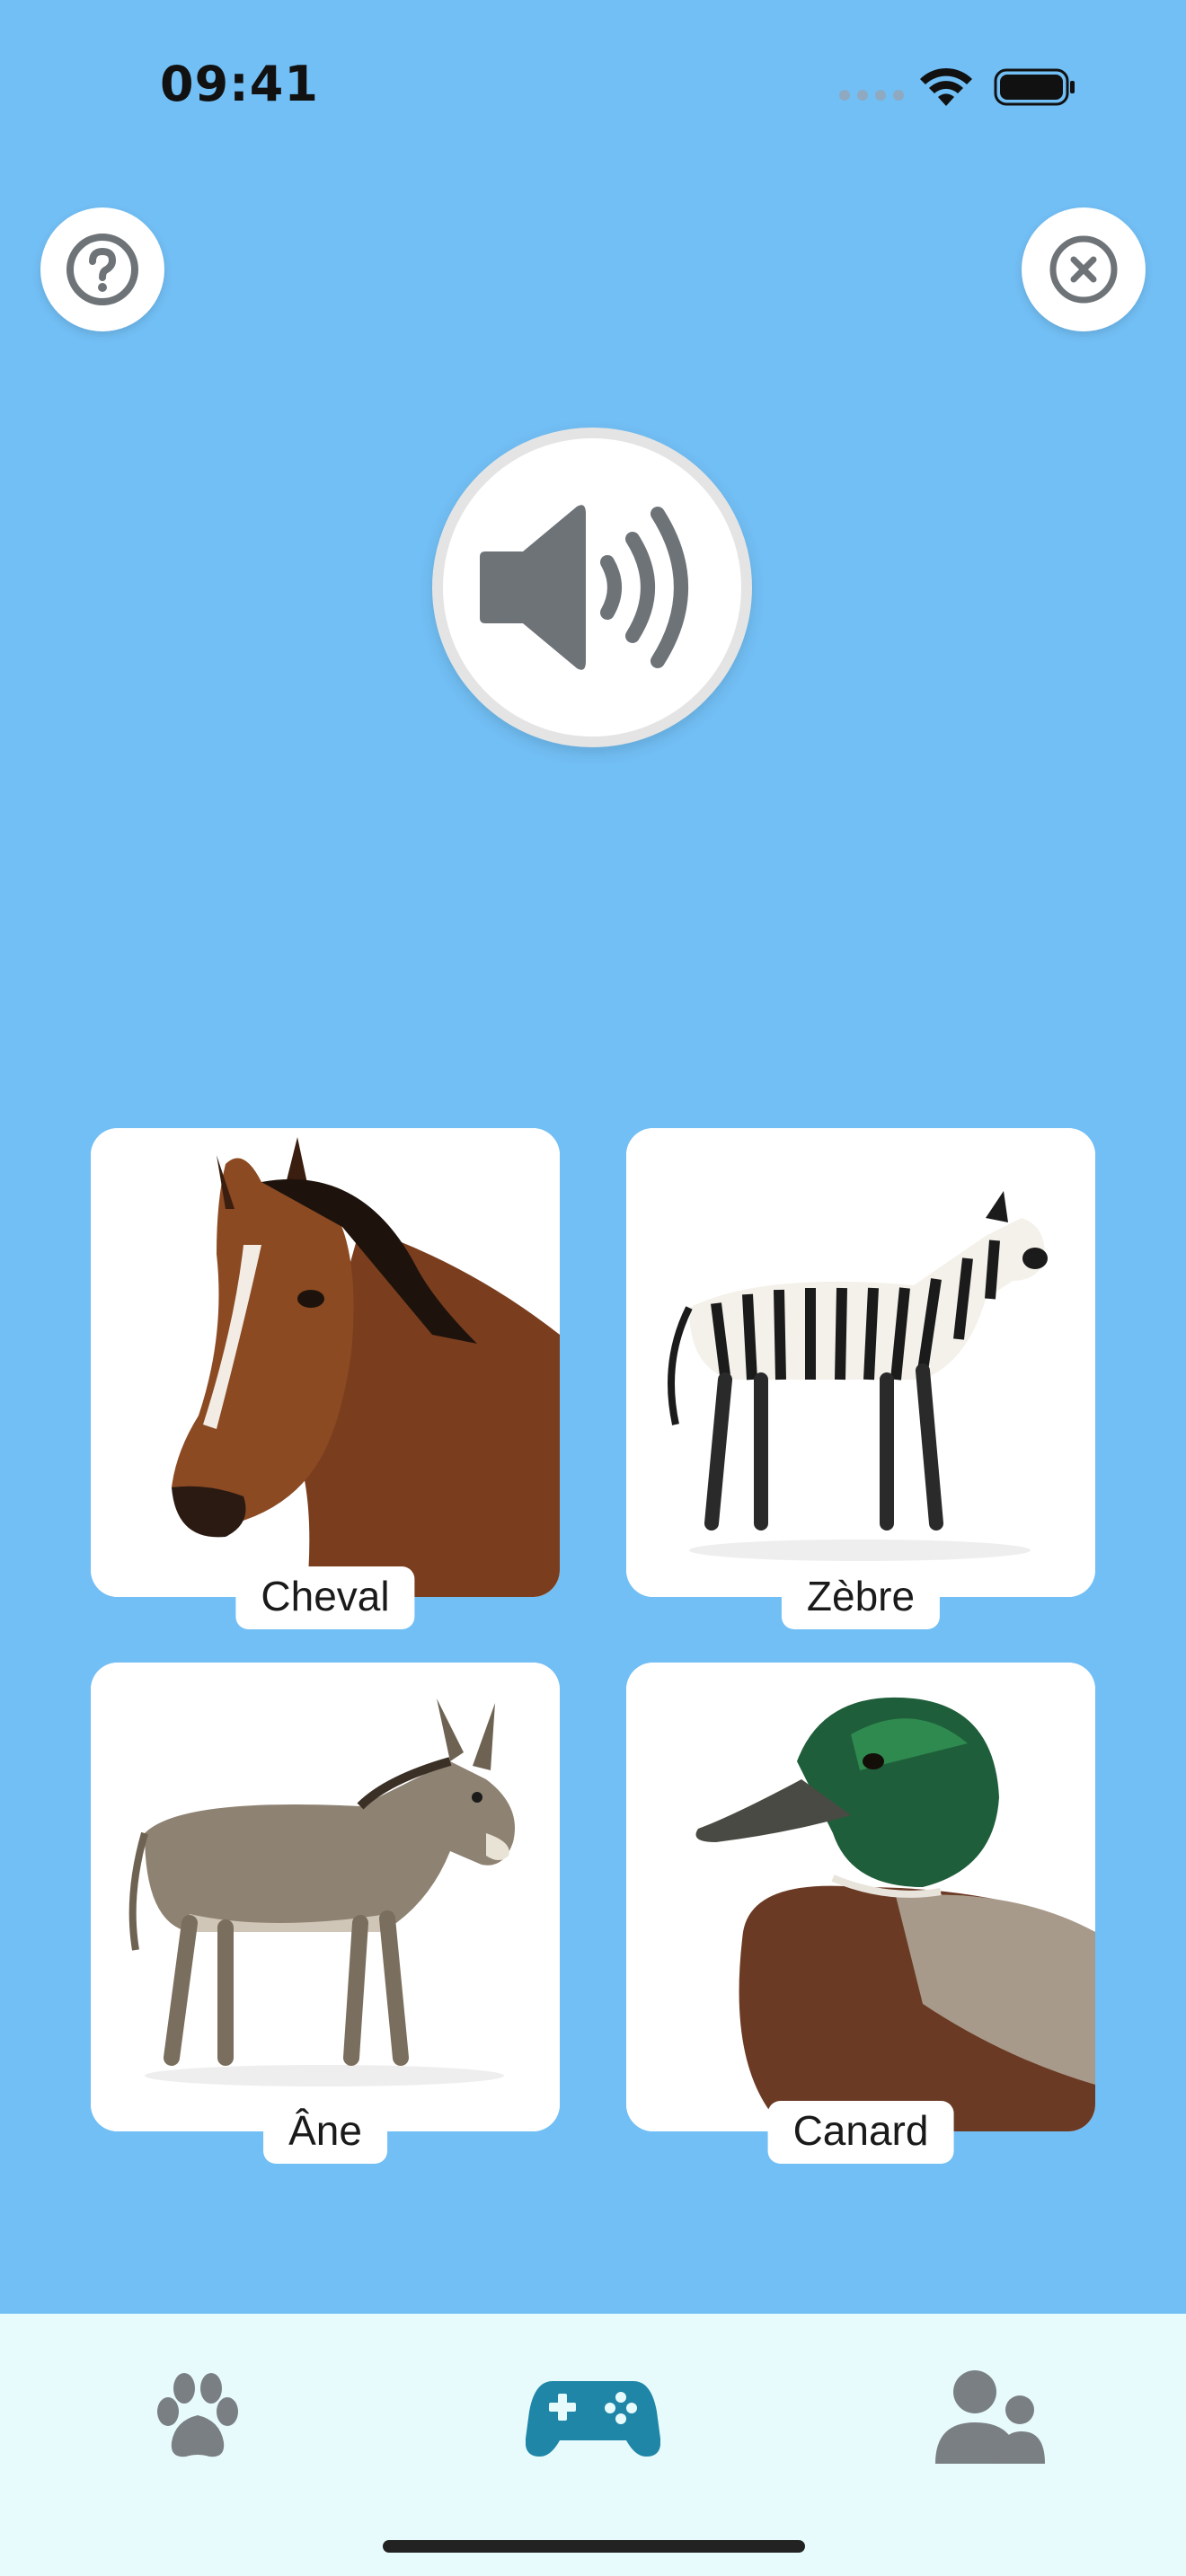 This screenshot has height=2576, width=1186. I want to click on home-indicator, so click(594, 2546).